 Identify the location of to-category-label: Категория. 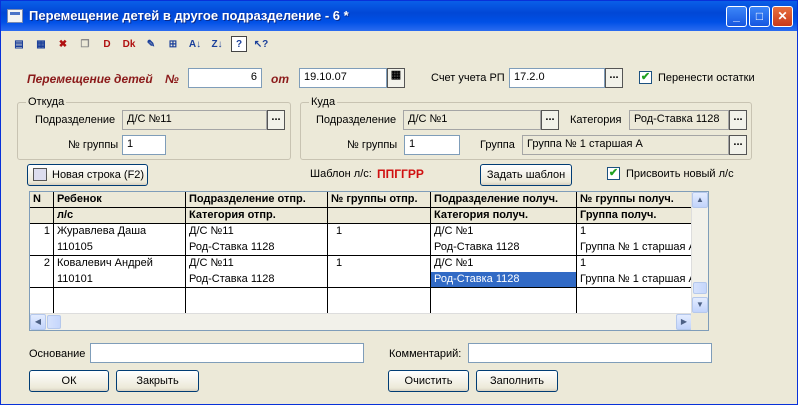
(596, 120).